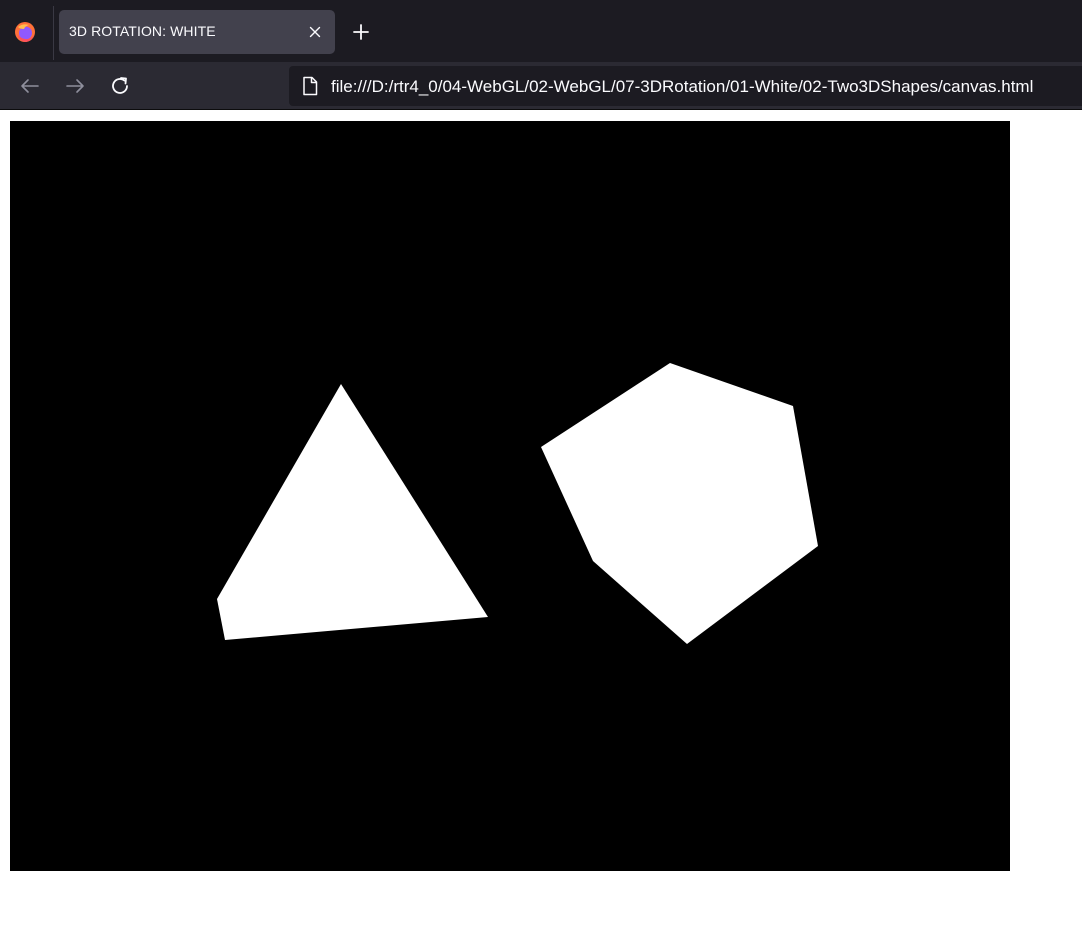  What do you see at coordinates (361, 32) in the screenshot?
I see `plus-icon` at bounding box center [361, 32].